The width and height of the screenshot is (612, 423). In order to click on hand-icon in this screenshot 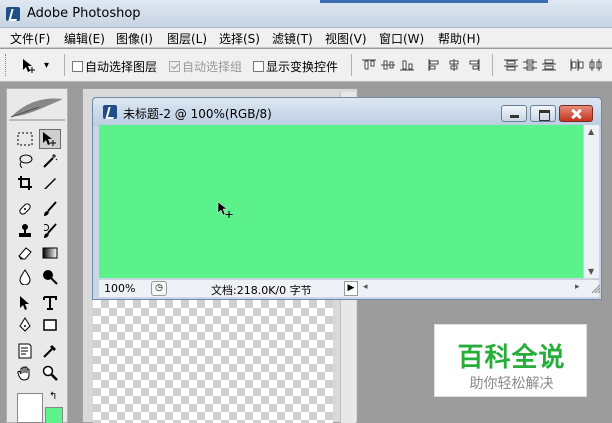, I will do `click(25, 373)`.